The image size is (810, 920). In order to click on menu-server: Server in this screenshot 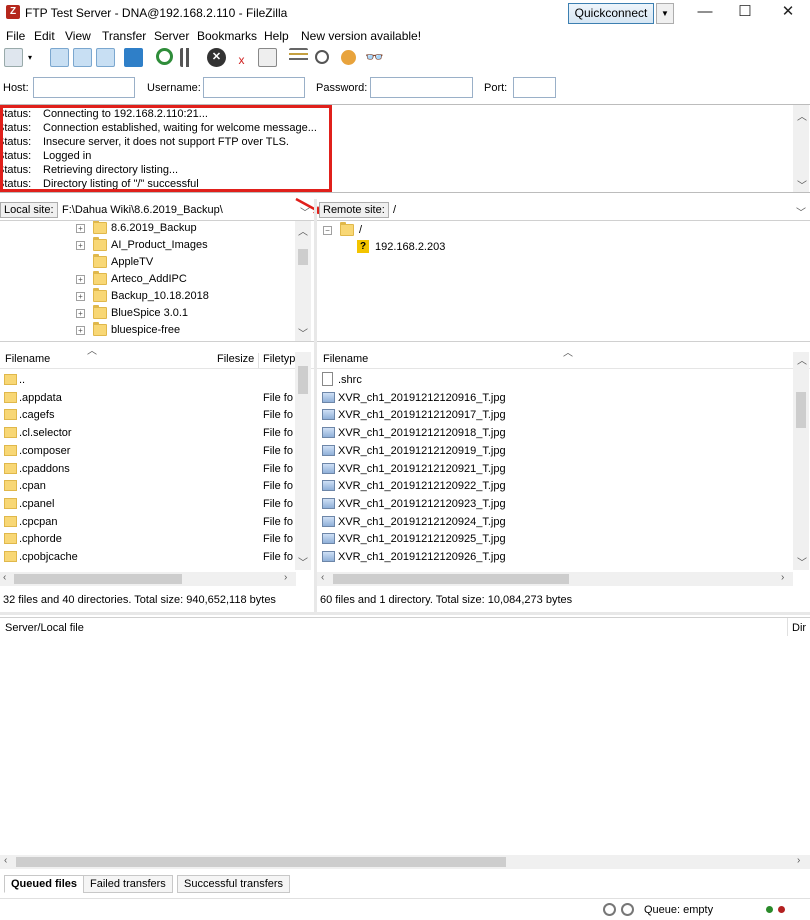, I will do `click(171, 36)`.